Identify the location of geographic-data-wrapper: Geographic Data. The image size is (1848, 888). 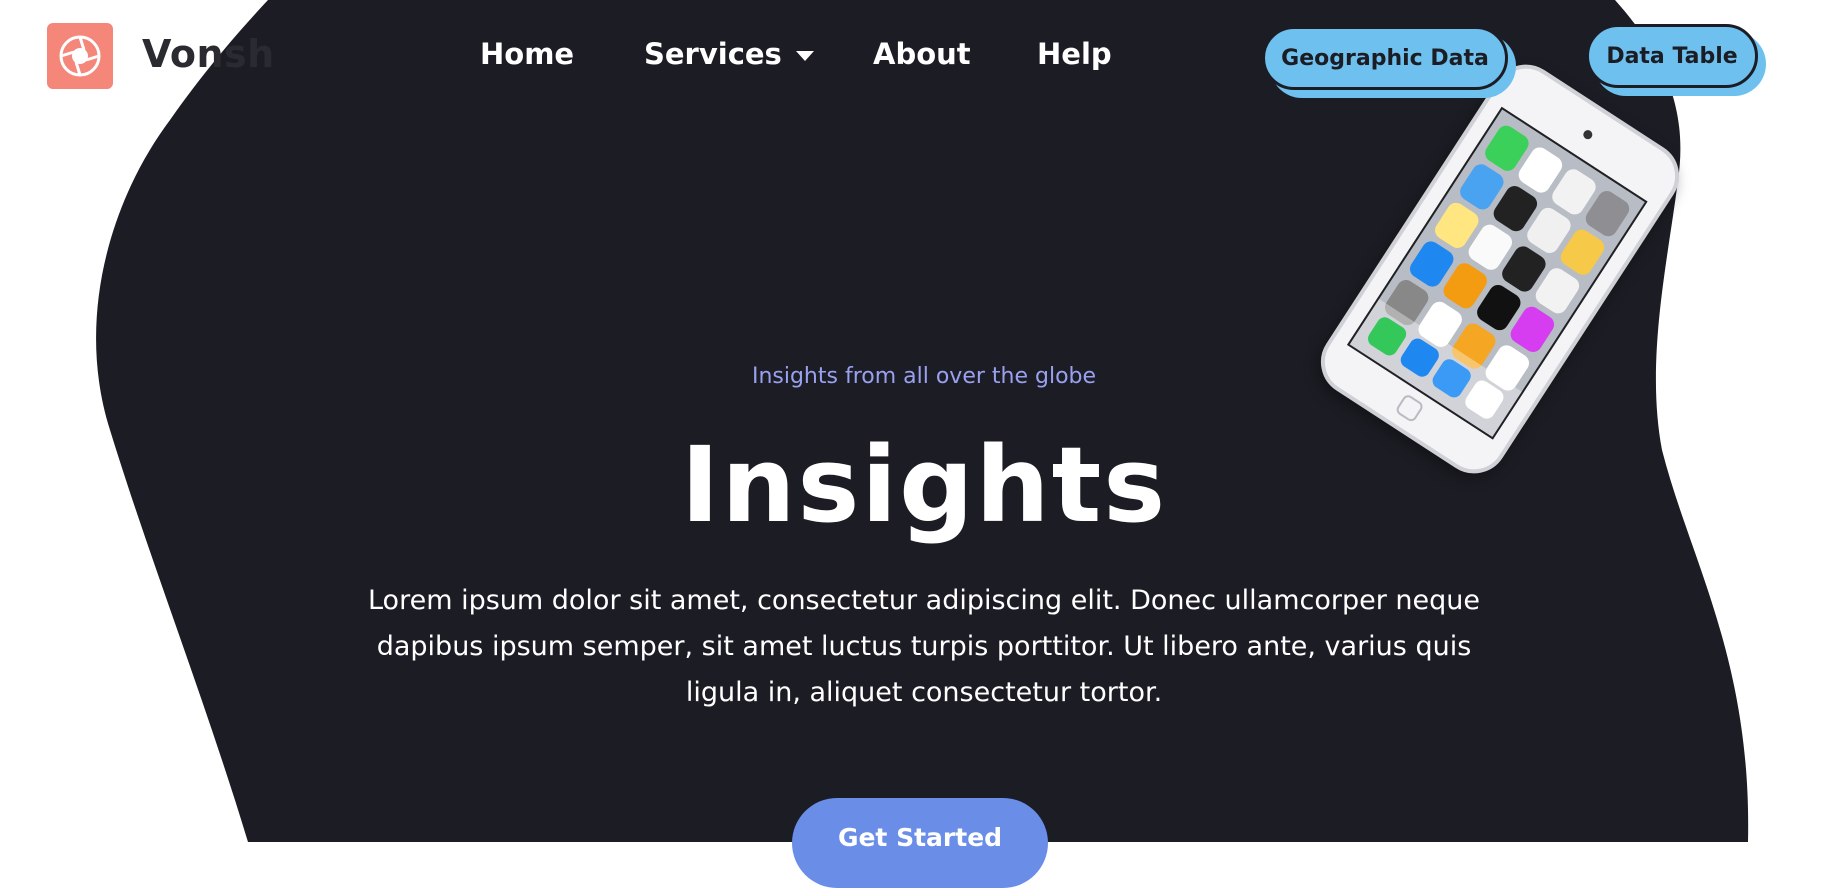
(1389, 62).